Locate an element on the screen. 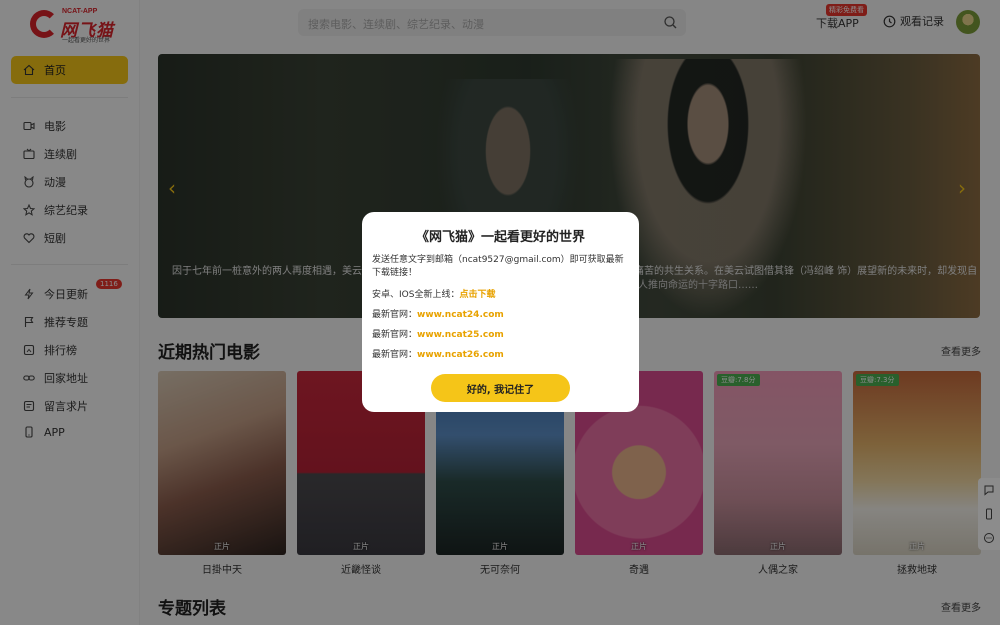 The width and height of the screenshot is (1000, 625). modal-email-text: 发送任意文字到邮箱（ncat9527@gmail.com）即可获取最新下载链接！ is located at coordinates (498, 266).